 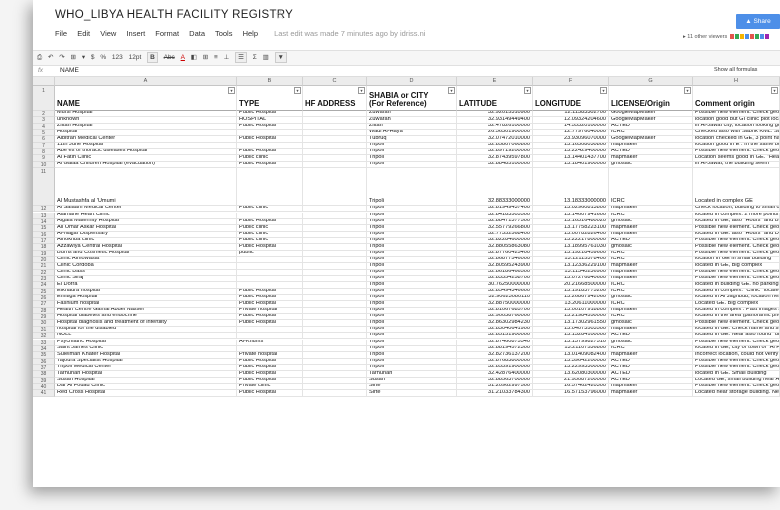 What do you see at coordinates (495, 81) in the screenshot?
I see `column-header: E` at bounding box center [495, 81].